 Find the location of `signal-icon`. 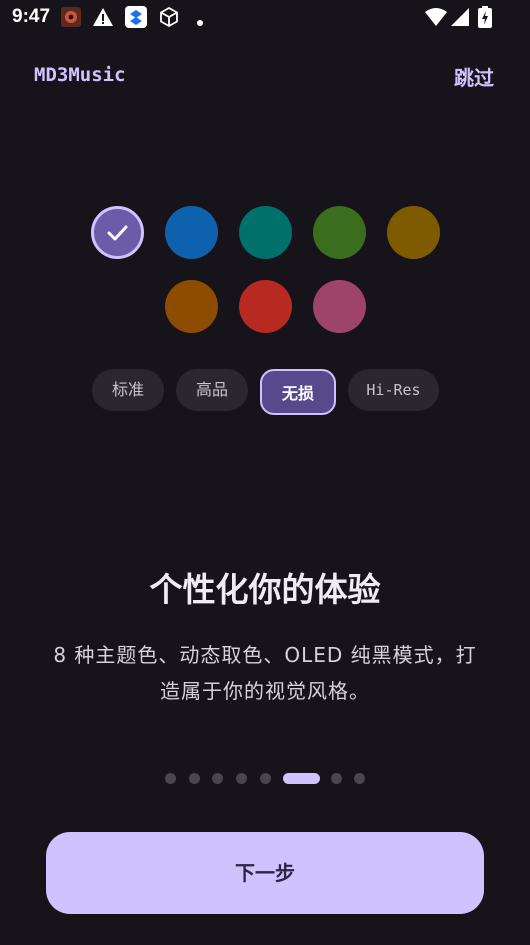

signal-icon is located at coordinates (461, 17).